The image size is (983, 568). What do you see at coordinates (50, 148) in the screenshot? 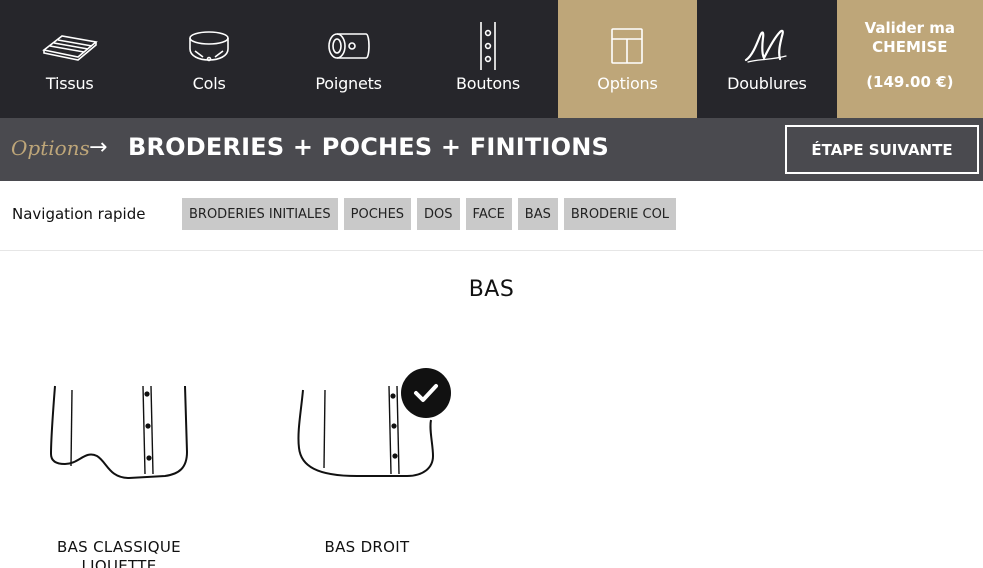
I see `step-category: Options` at bounding box center [50, 148].